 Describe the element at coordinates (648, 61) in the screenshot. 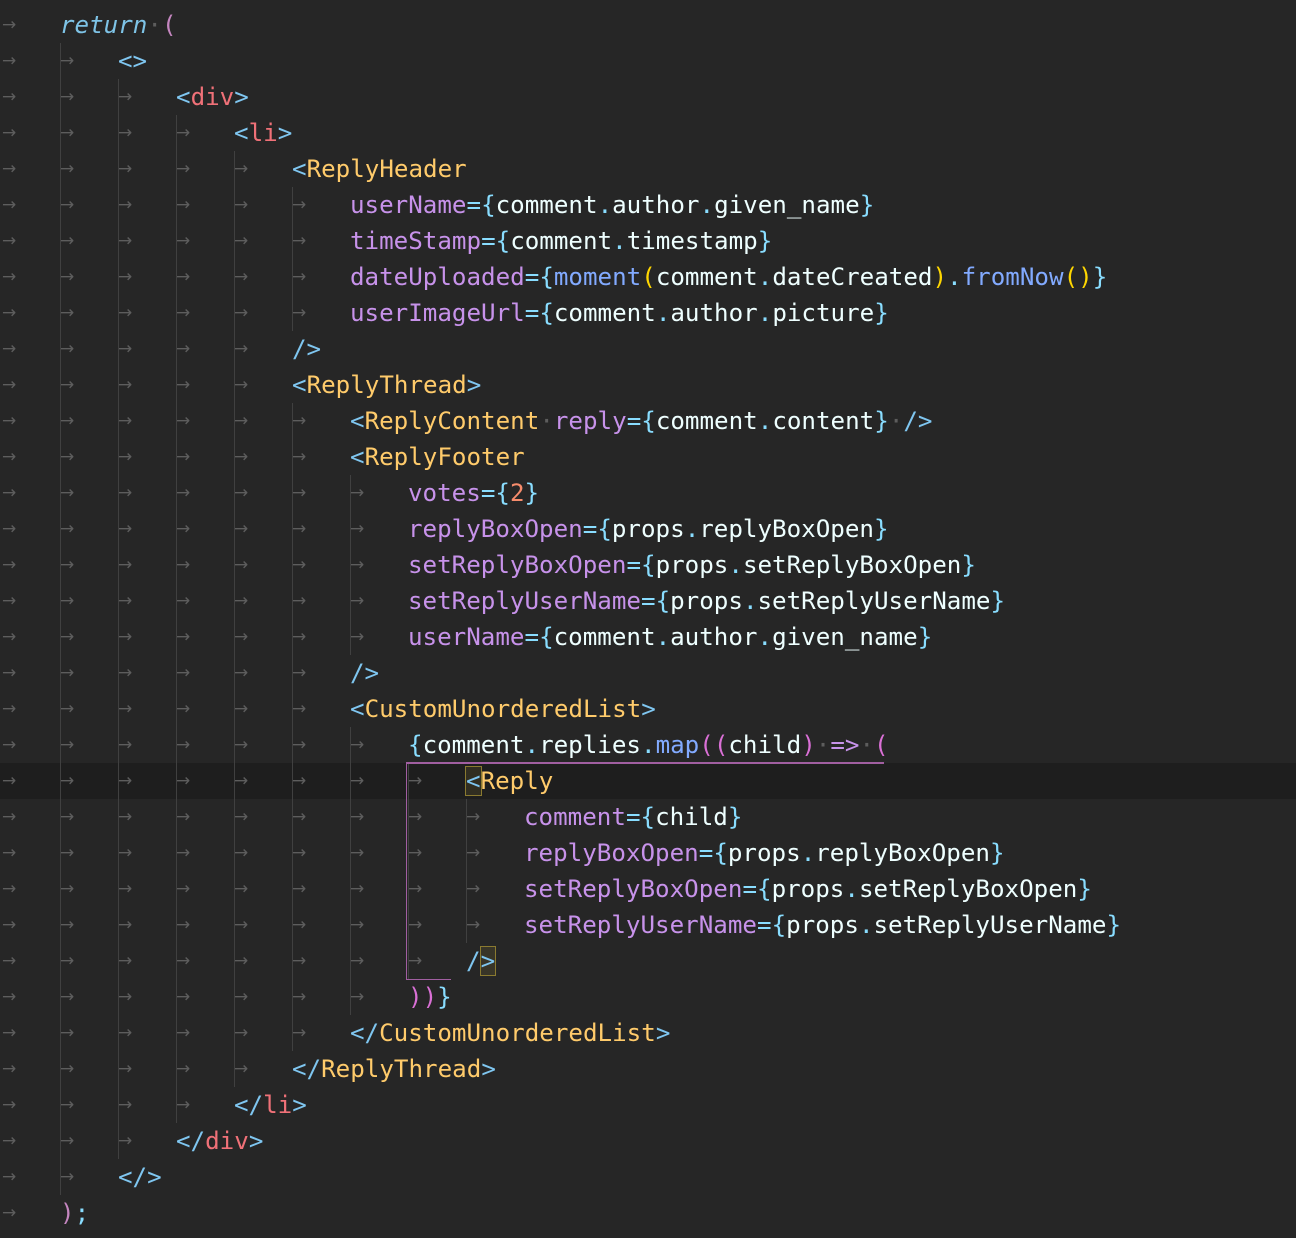

I see `code-line: → → <>` at that location.